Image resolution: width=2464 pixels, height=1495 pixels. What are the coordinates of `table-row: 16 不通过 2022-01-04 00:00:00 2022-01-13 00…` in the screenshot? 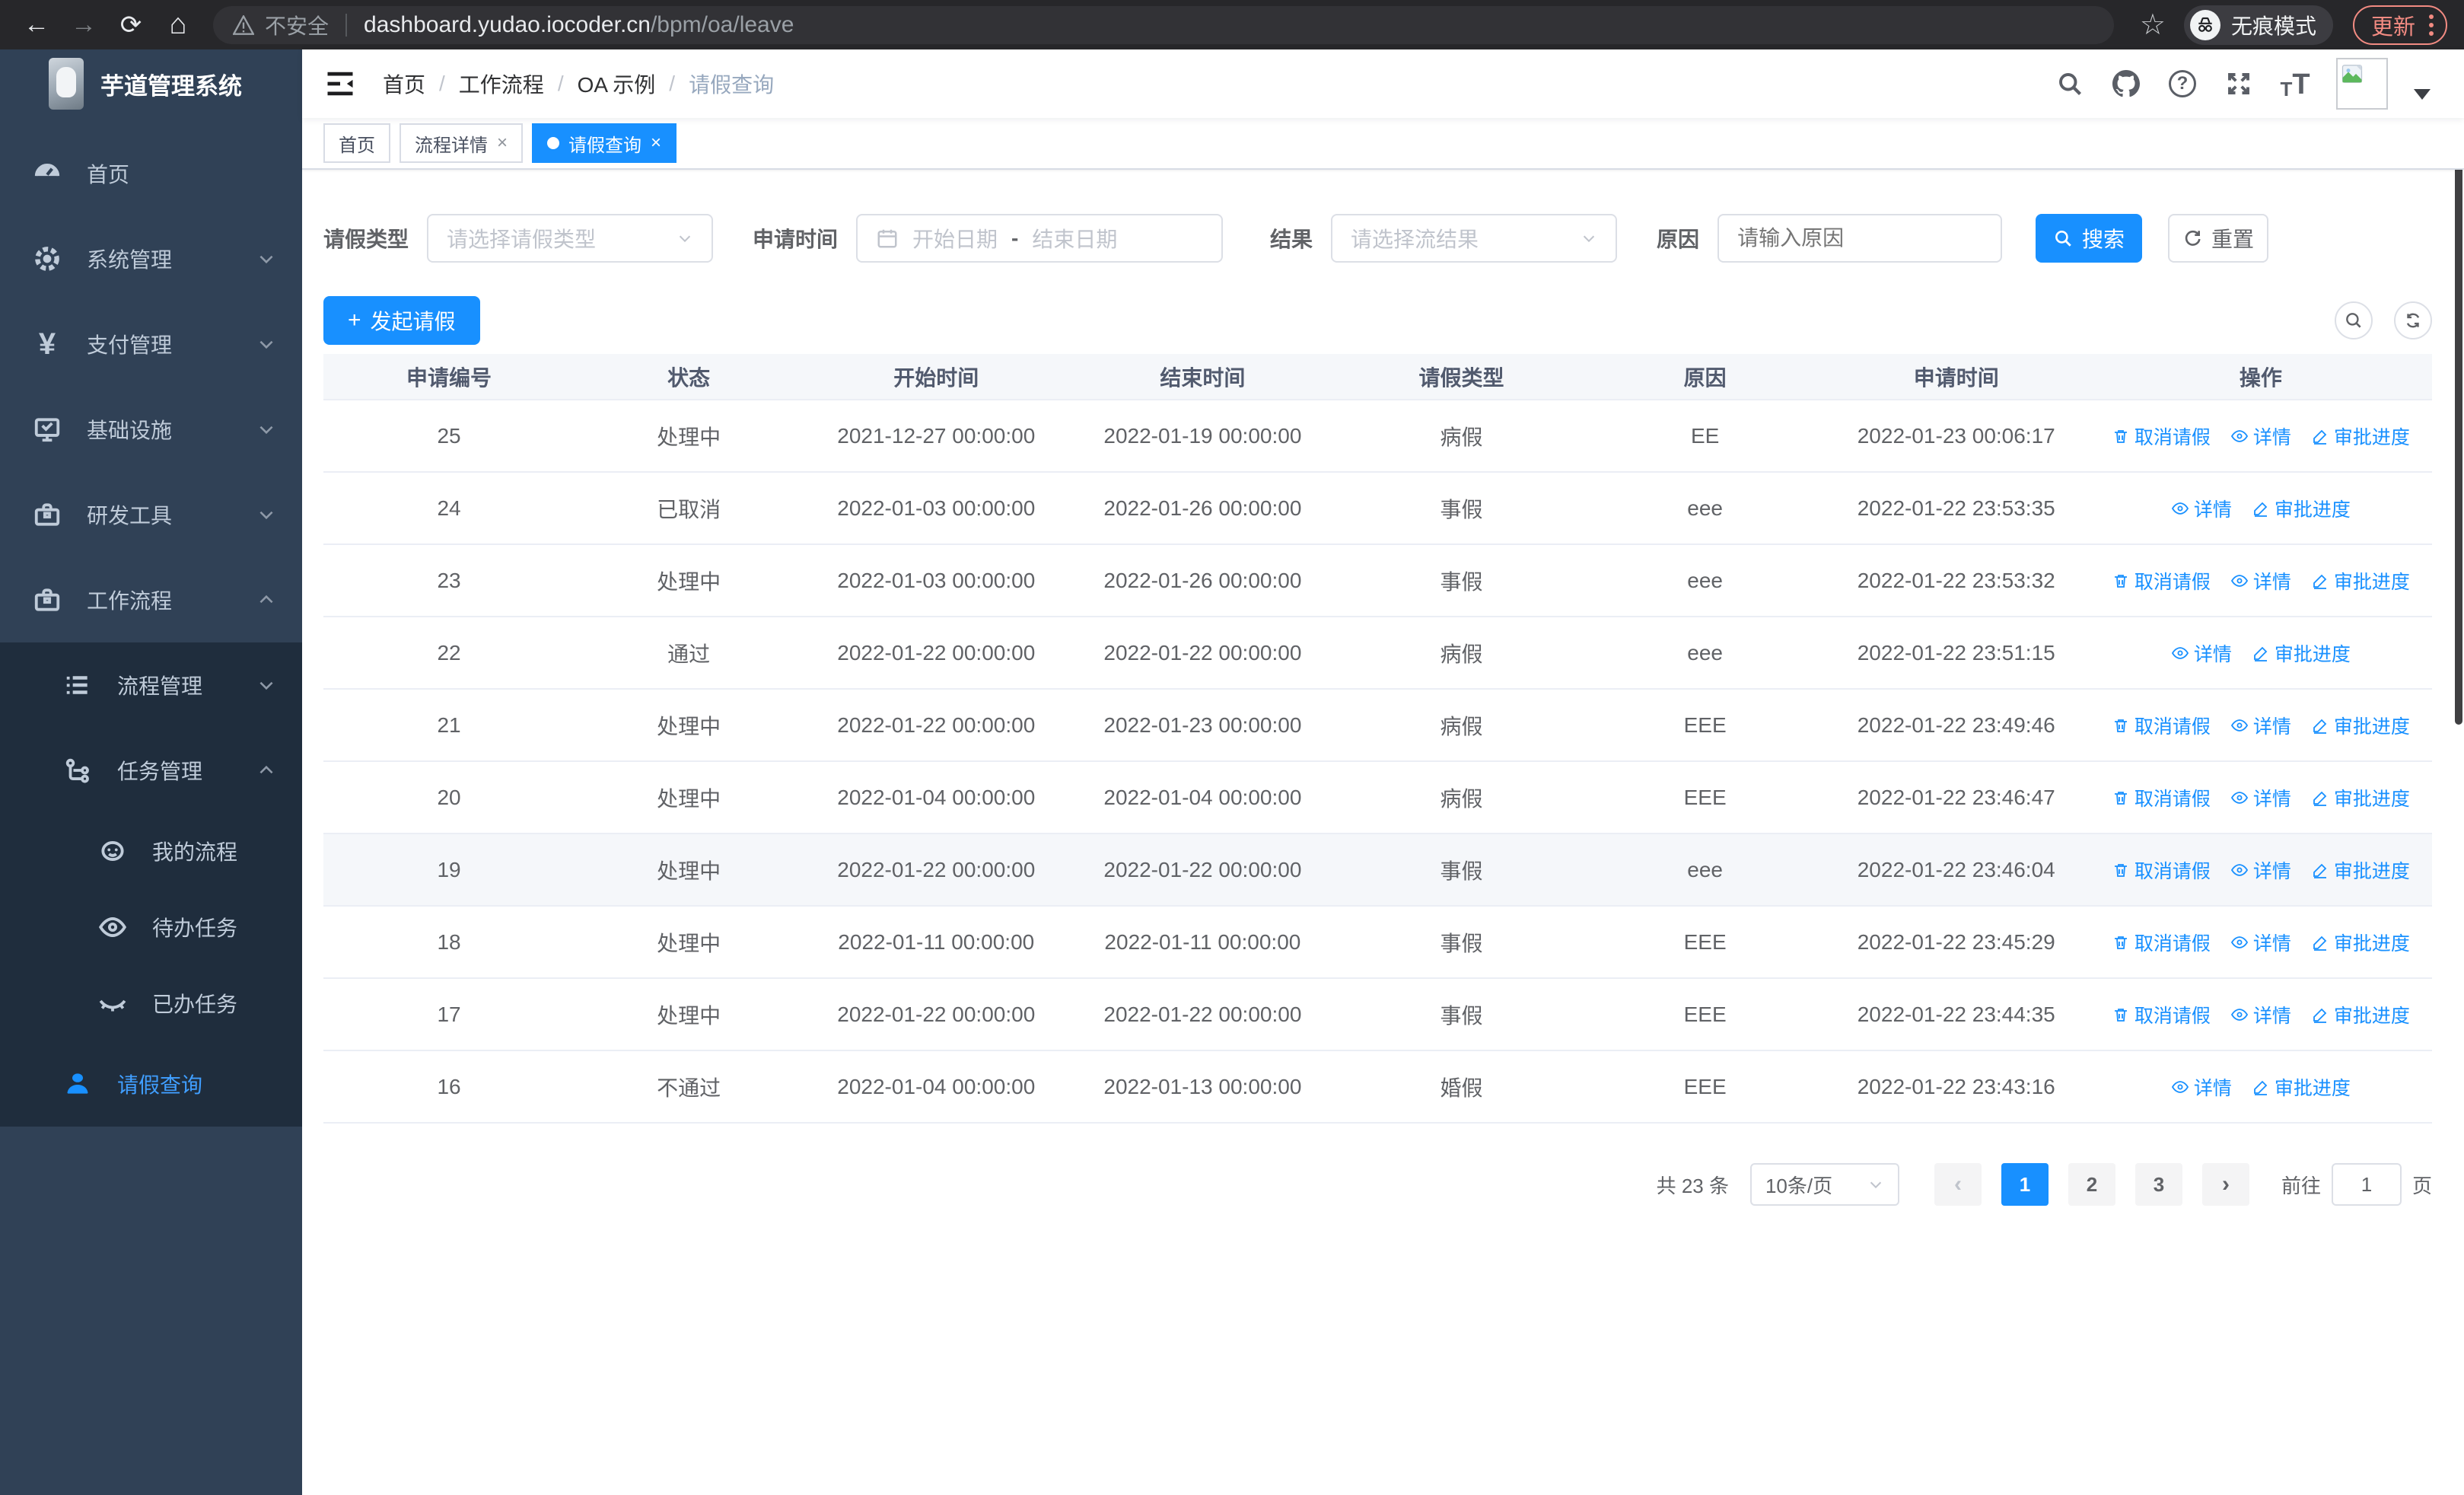 It's located at (1377, 1087).